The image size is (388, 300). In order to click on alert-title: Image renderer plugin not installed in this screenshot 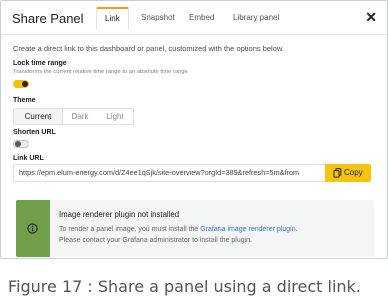, I will do `click(119, 214)`.